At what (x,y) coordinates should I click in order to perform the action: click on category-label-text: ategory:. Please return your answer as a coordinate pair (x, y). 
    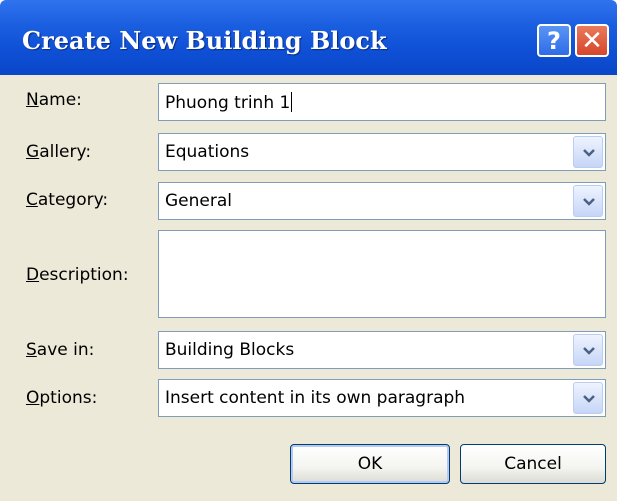
    Looking at the image, I should click on (73, 200).